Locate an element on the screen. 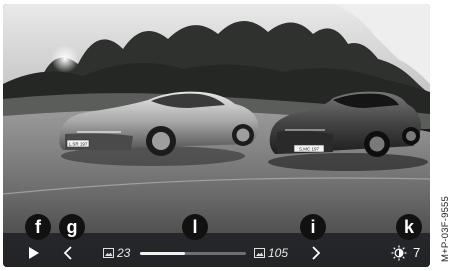  chevron-left-icon is located at coordinates (68, 253).